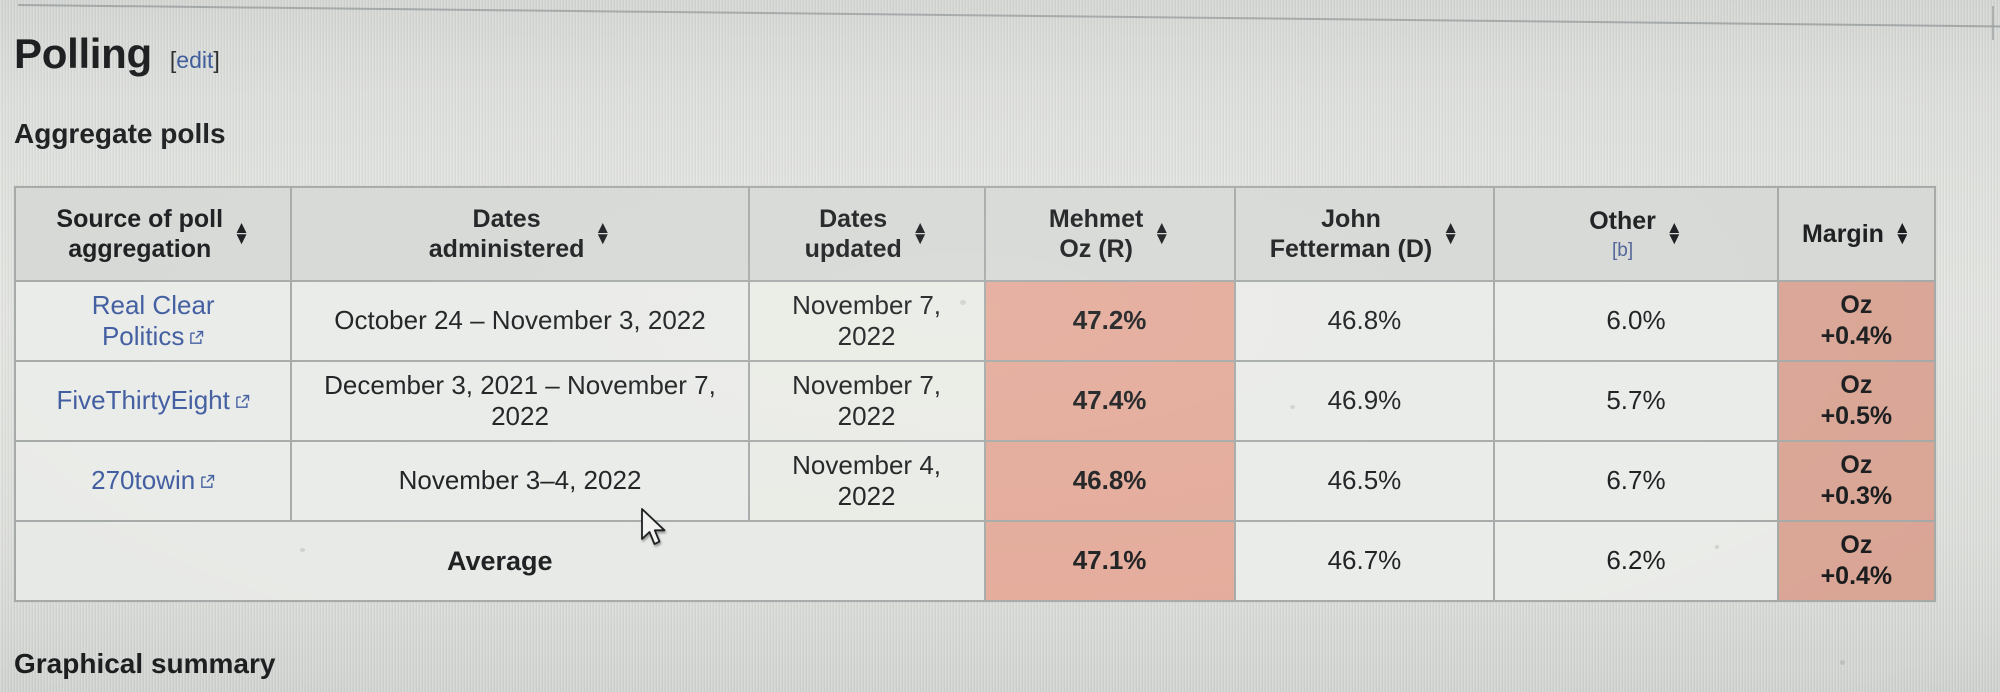 The width and height of the screenshot is (2000, 692). I want to click on column-header-source-of-poll-aggregation: Source of poll aggregation ▲ ▼, so click(153, 234).